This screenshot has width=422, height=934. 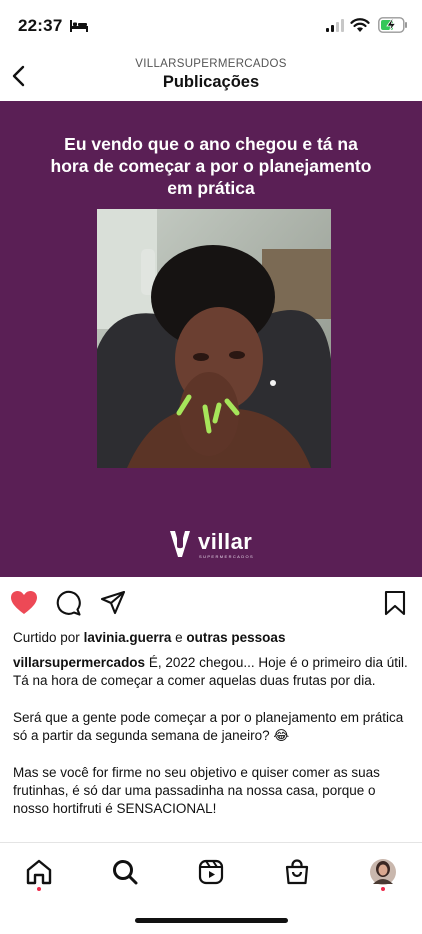 What do you see at coordinates (79, 662) in the screenshot?
I see `caption-username: villarsupermercados` at bounding box center [79, 662].